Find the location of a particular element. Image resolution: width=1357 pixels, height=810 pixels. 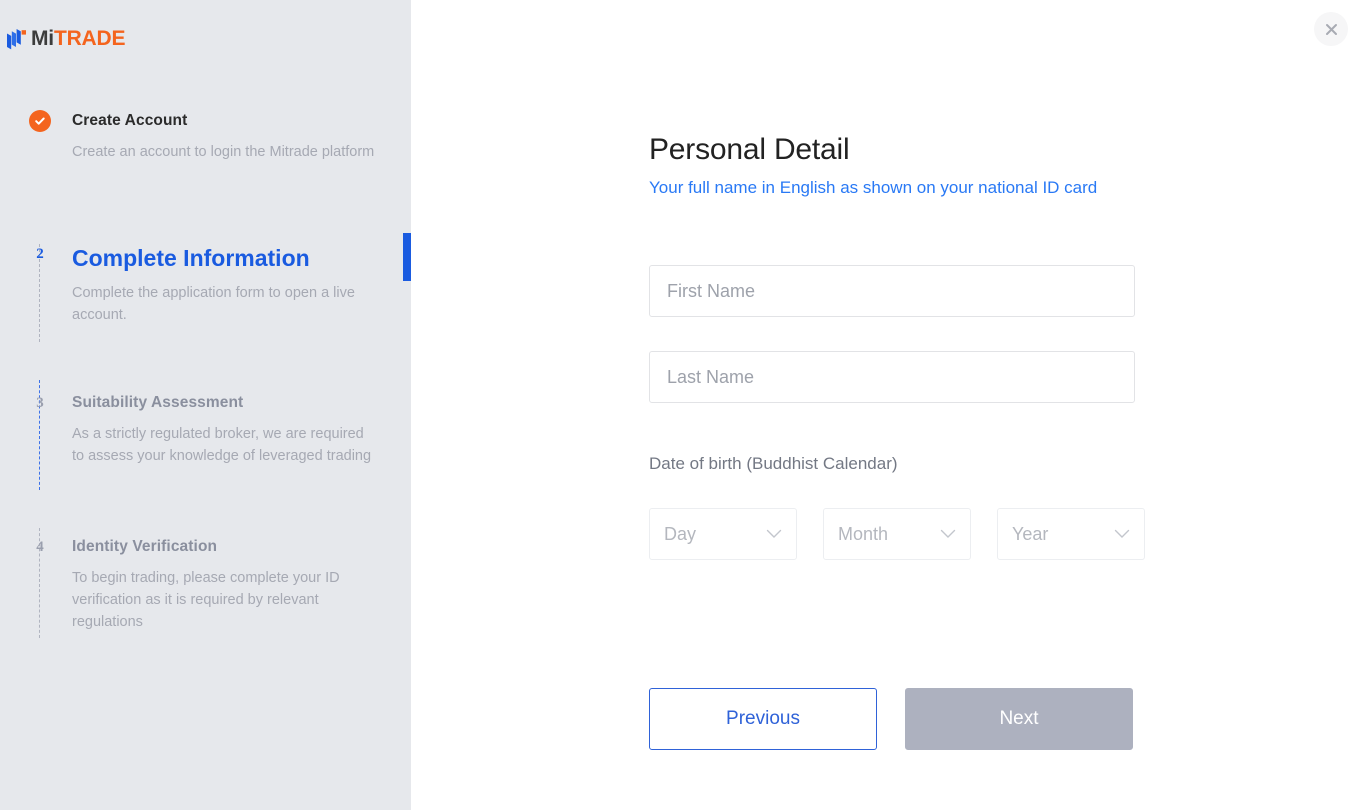

dob-year-value: Year is located at coordinates (1030, 533).